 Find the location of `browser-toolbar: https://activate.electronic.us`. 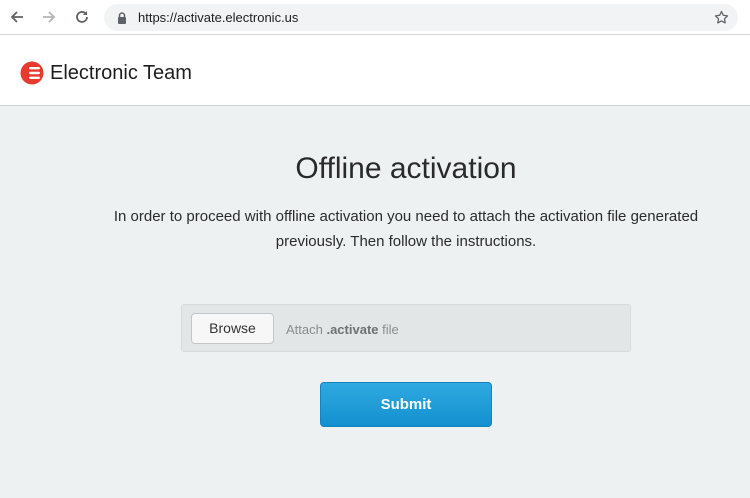

browser-toolbar: https://activate.electronic.us is located at coordinates (375, 17).